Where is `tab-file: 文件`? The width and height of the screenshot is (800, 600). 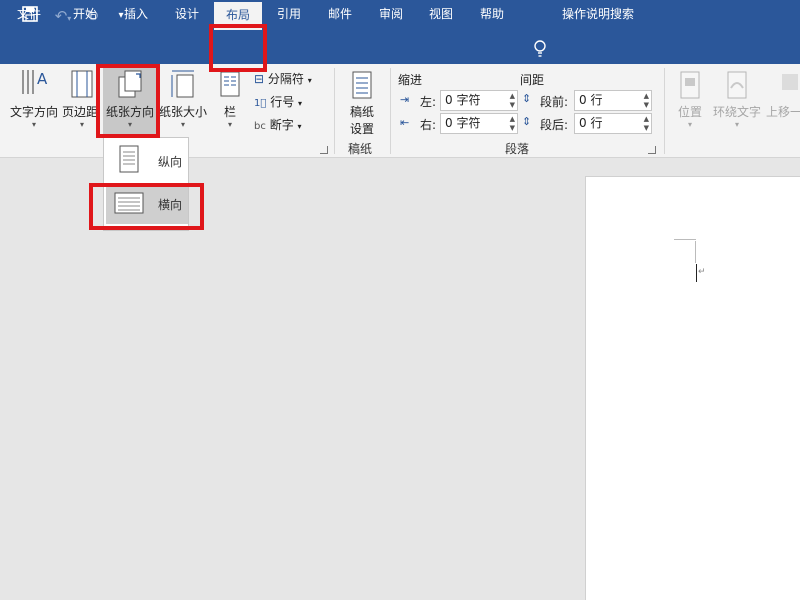
tab-file: 文件 is located at coordinates (29, 15).